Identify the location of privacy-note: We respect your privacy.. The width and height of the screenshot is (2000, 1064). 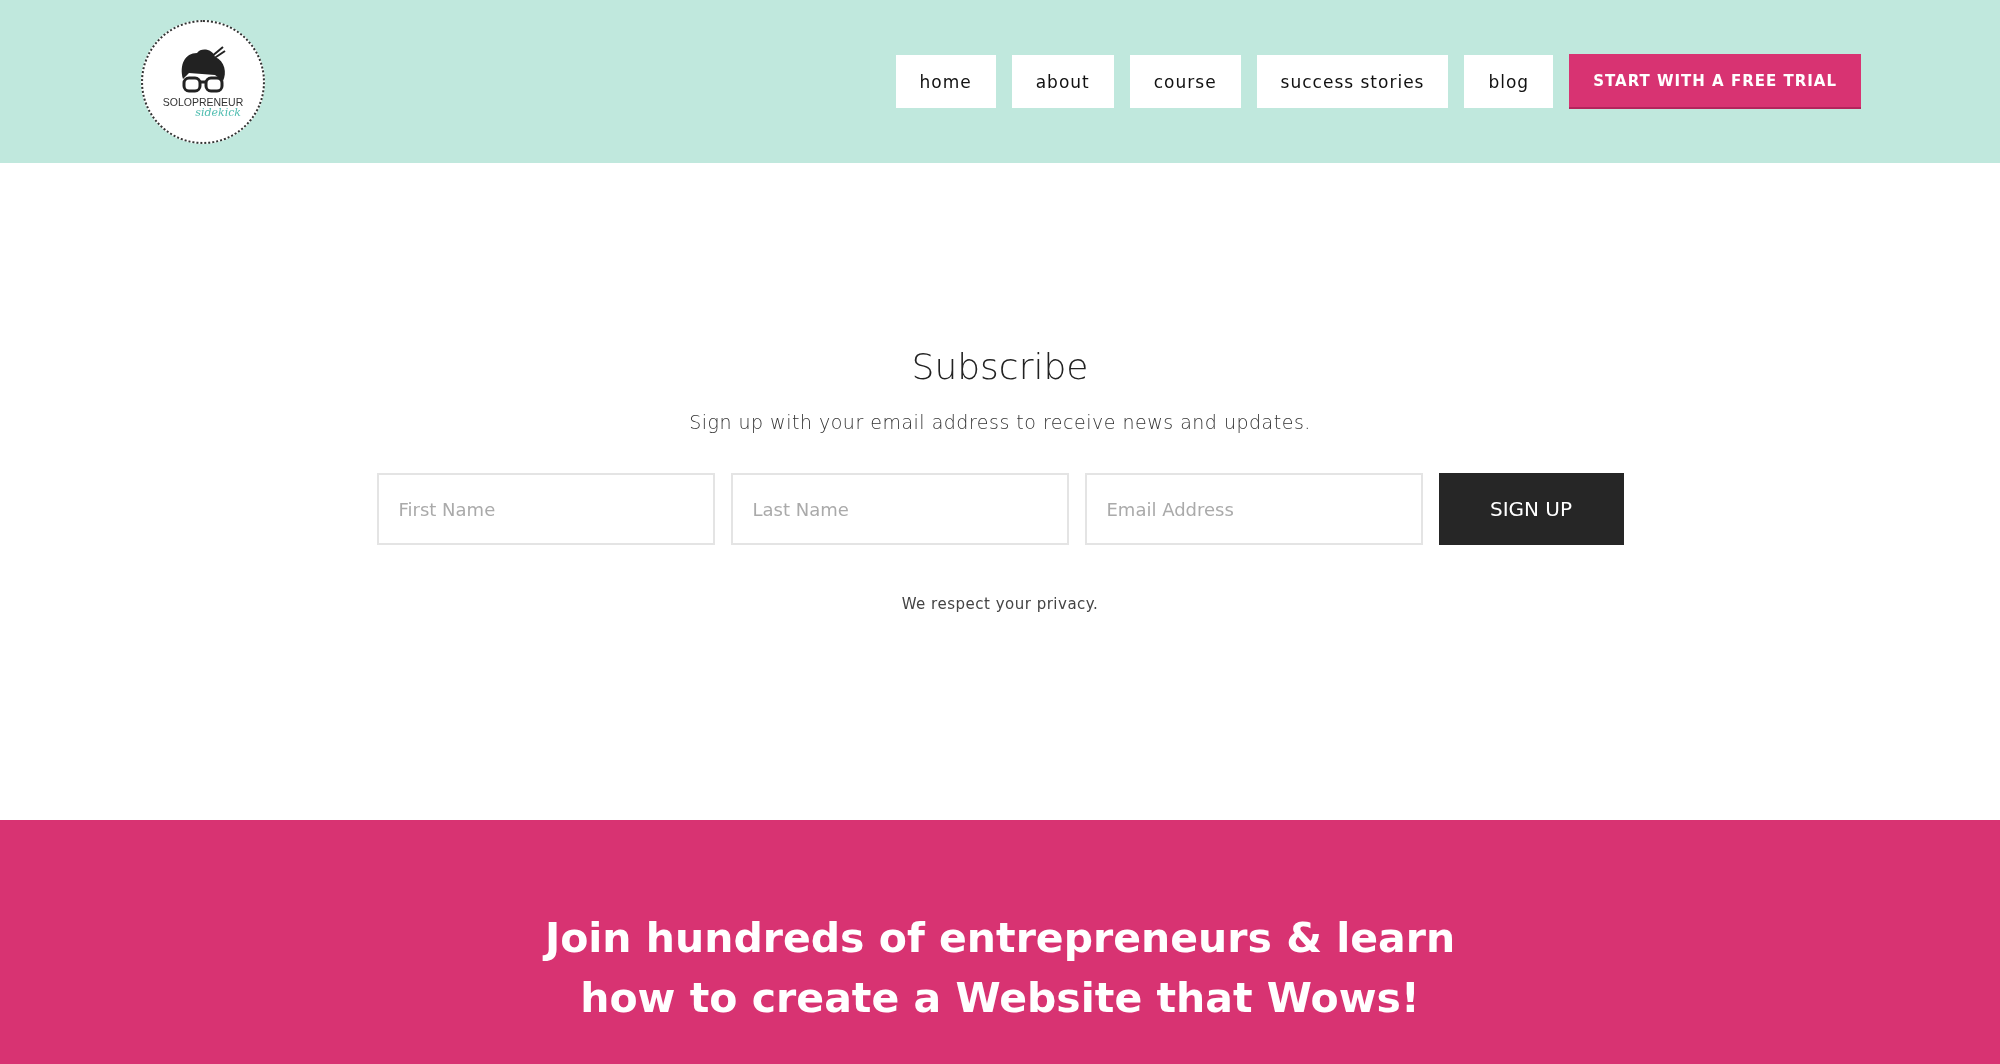
(1000, 604).